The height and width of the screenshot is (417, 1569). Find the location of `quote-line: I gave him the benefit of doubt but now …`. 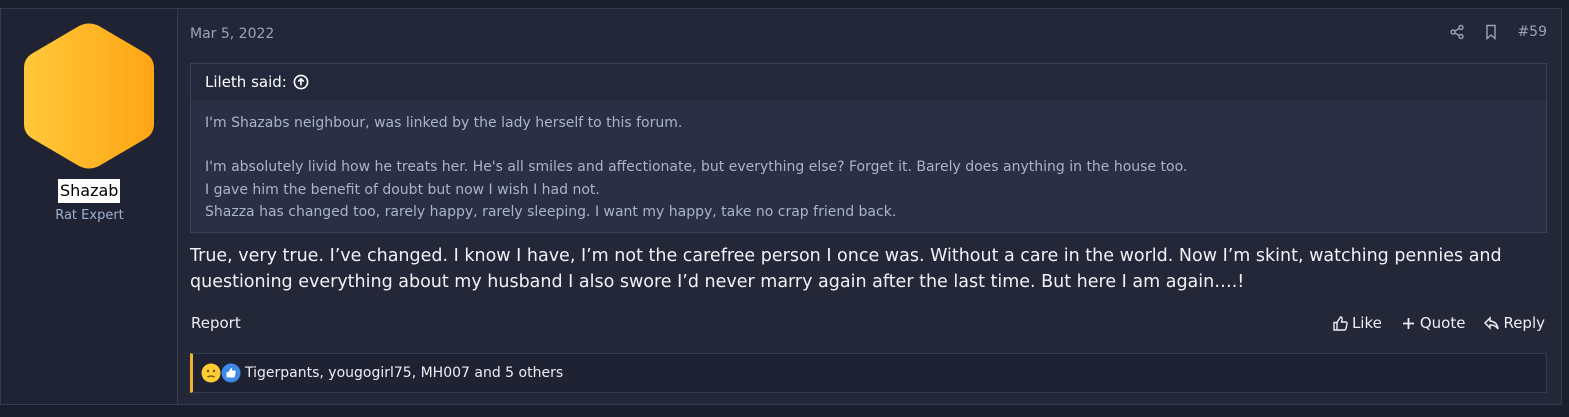

quote-line: I gave him the benefit of doubt but now … is located at coordinates (402, 189).